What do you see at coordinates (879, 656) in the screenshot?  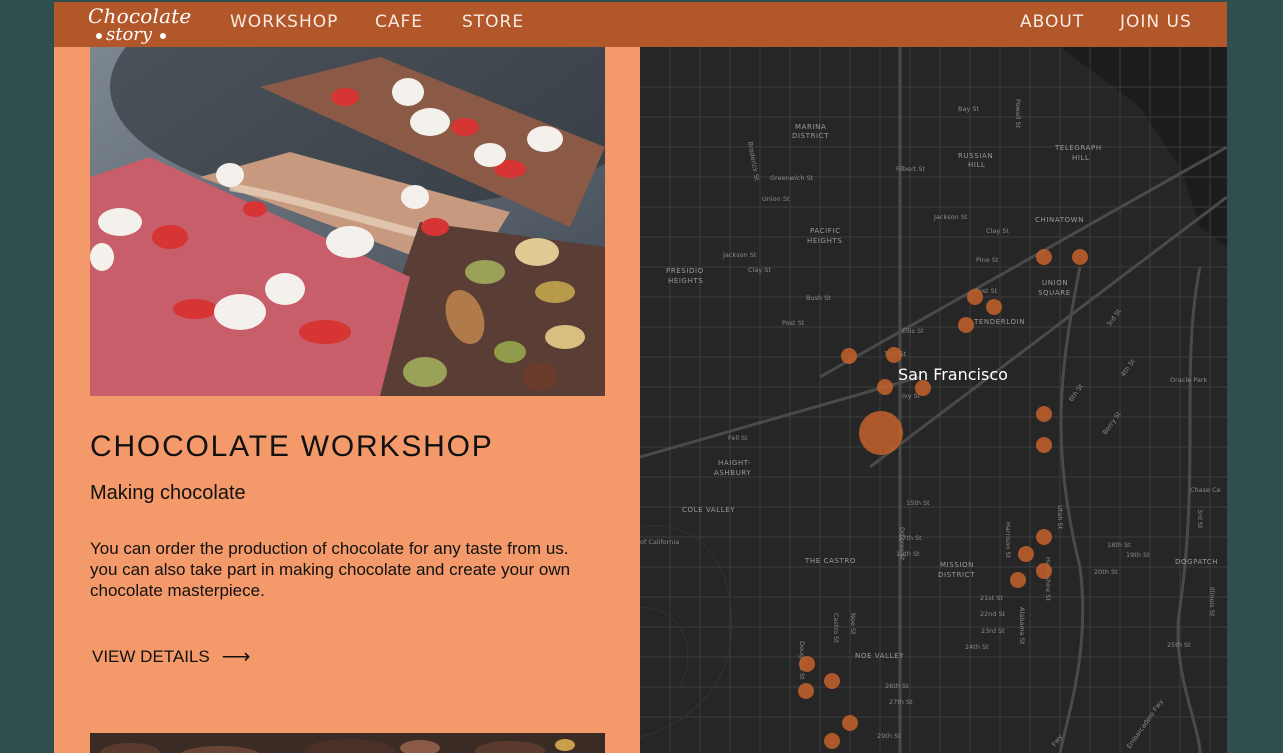 I see `svg-text: NOE VALLEY` at bounding box center [879, 656].